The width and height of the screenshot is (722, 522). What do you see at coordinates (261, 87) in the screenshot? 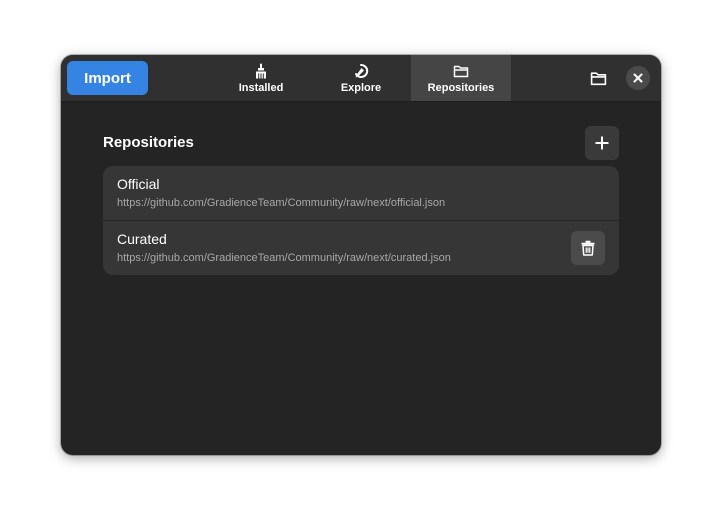
I see `tab-installed-label: Installed` at bounding box center [261, 87].